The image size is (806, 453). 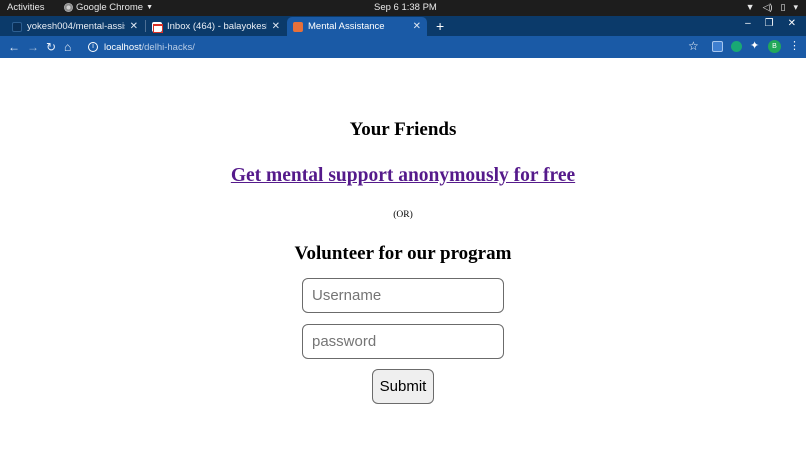 I want to click on github-favicon-icon, so click(x=17, y=26).